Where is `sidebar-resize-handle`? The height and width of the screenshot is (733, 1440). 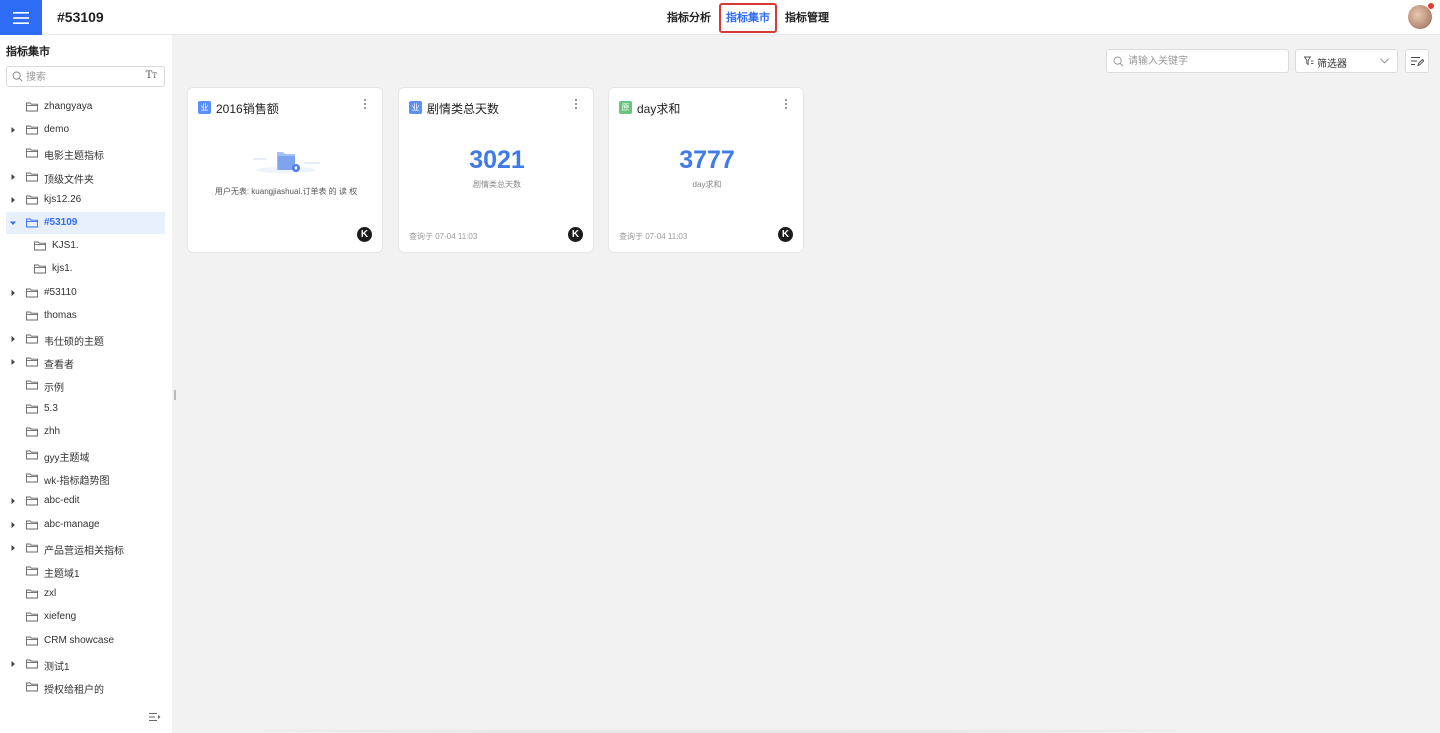
sidebar-resize-handle is located at coordinates (175, 395).